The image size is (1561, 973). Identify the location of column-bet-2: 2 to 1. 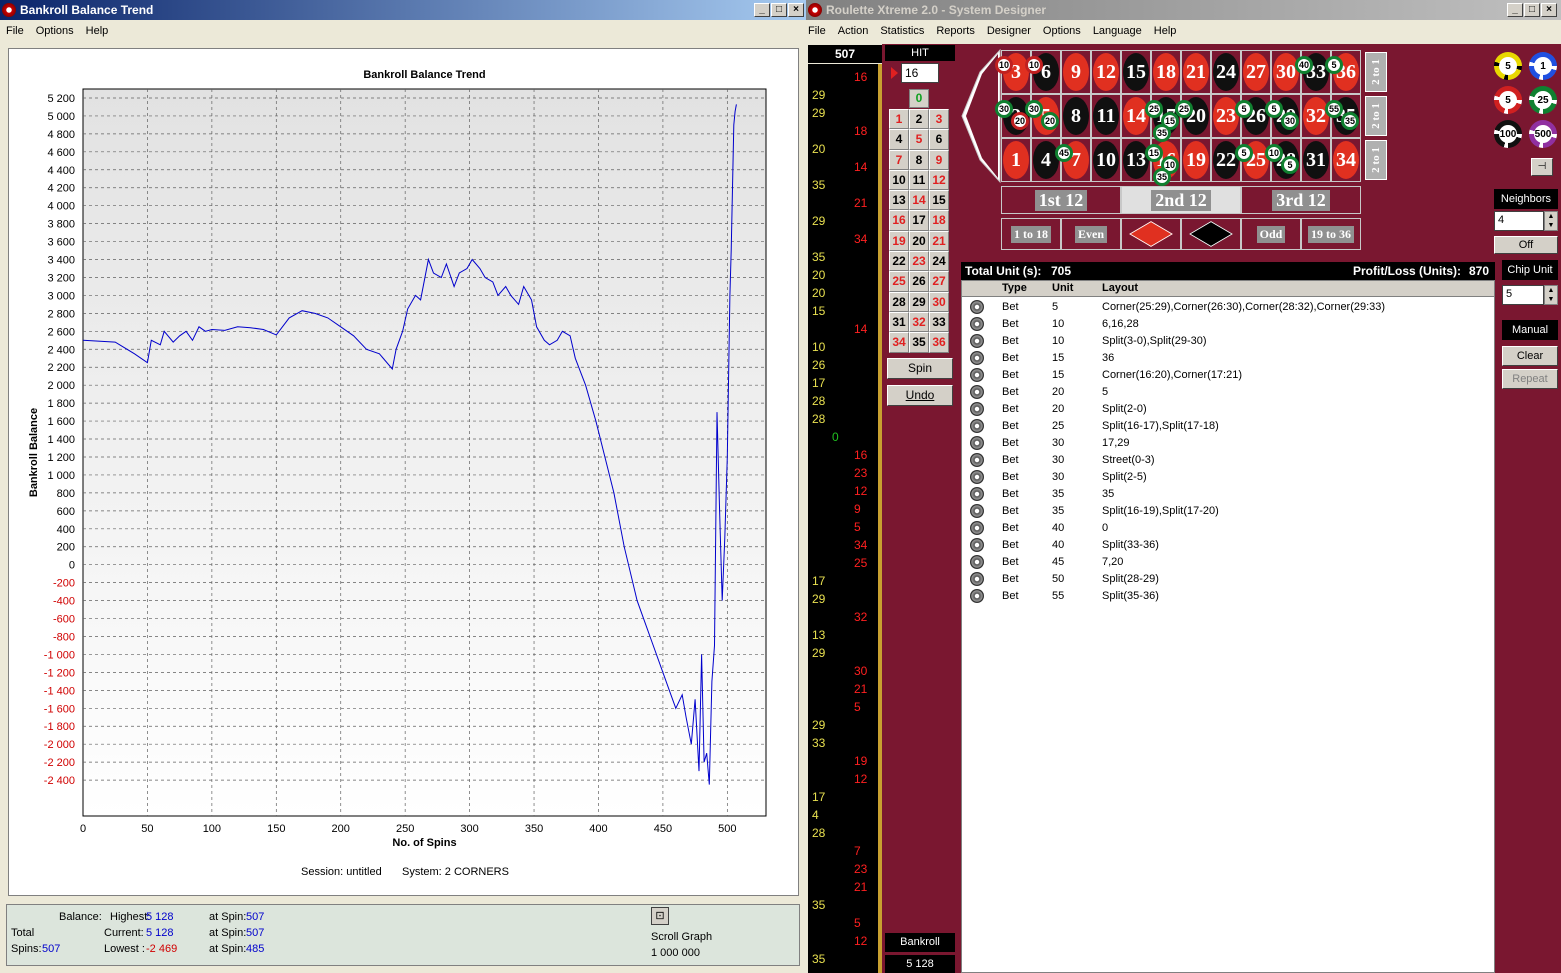
(1376, 116).